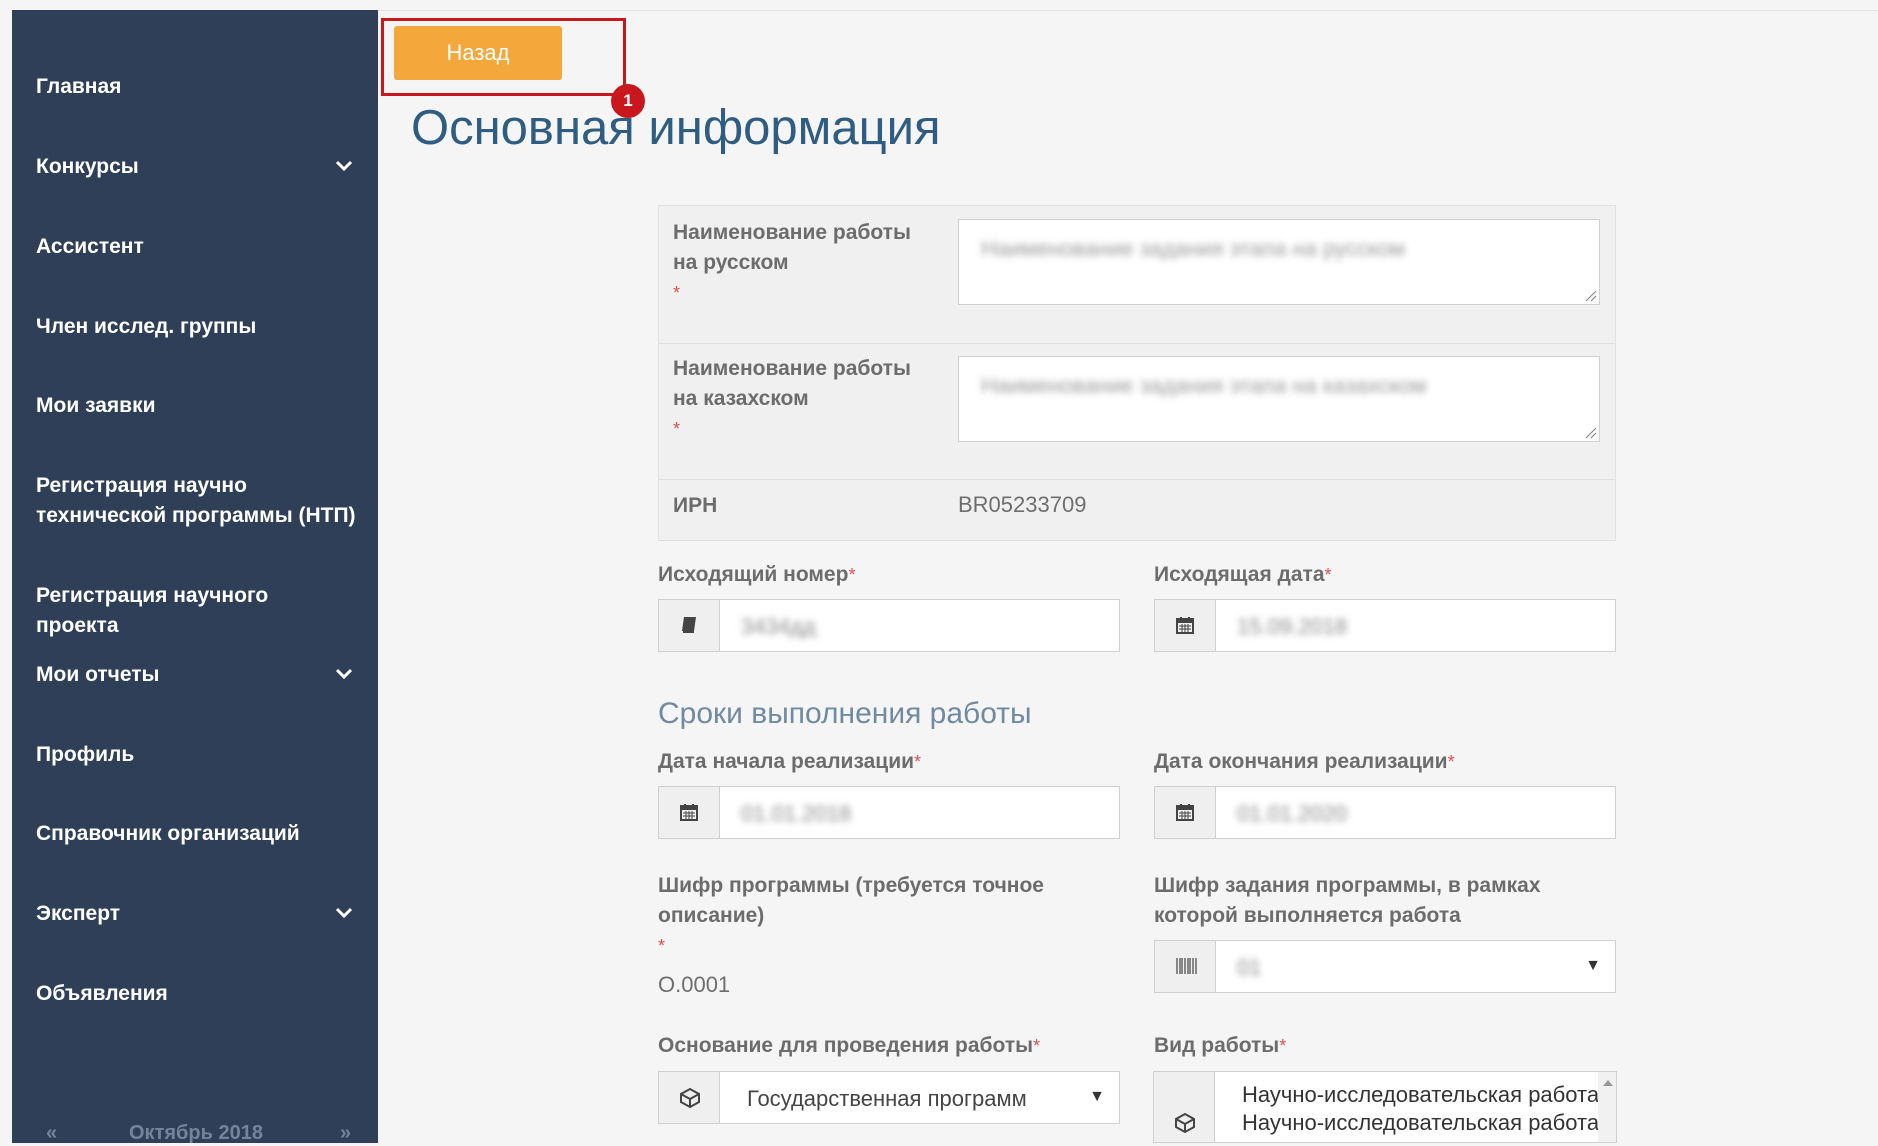 This screenshot has width=1878, height=1146. I want to click on basis-label: Основание для проведения работы*, so click(849, 1045).